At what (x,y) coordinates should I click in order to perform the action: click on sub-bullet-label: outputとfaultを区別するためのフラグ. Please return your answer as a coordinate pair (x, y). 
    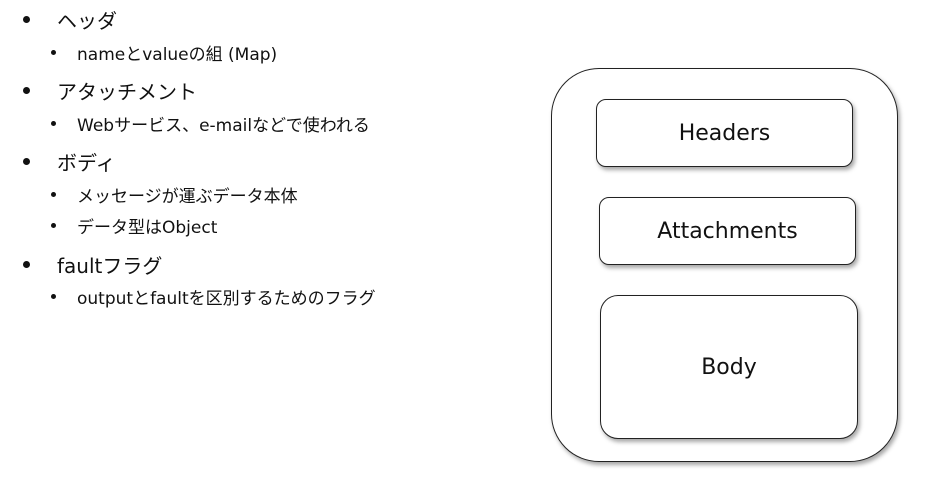
    Looking at the image, I should click on (226, 299).